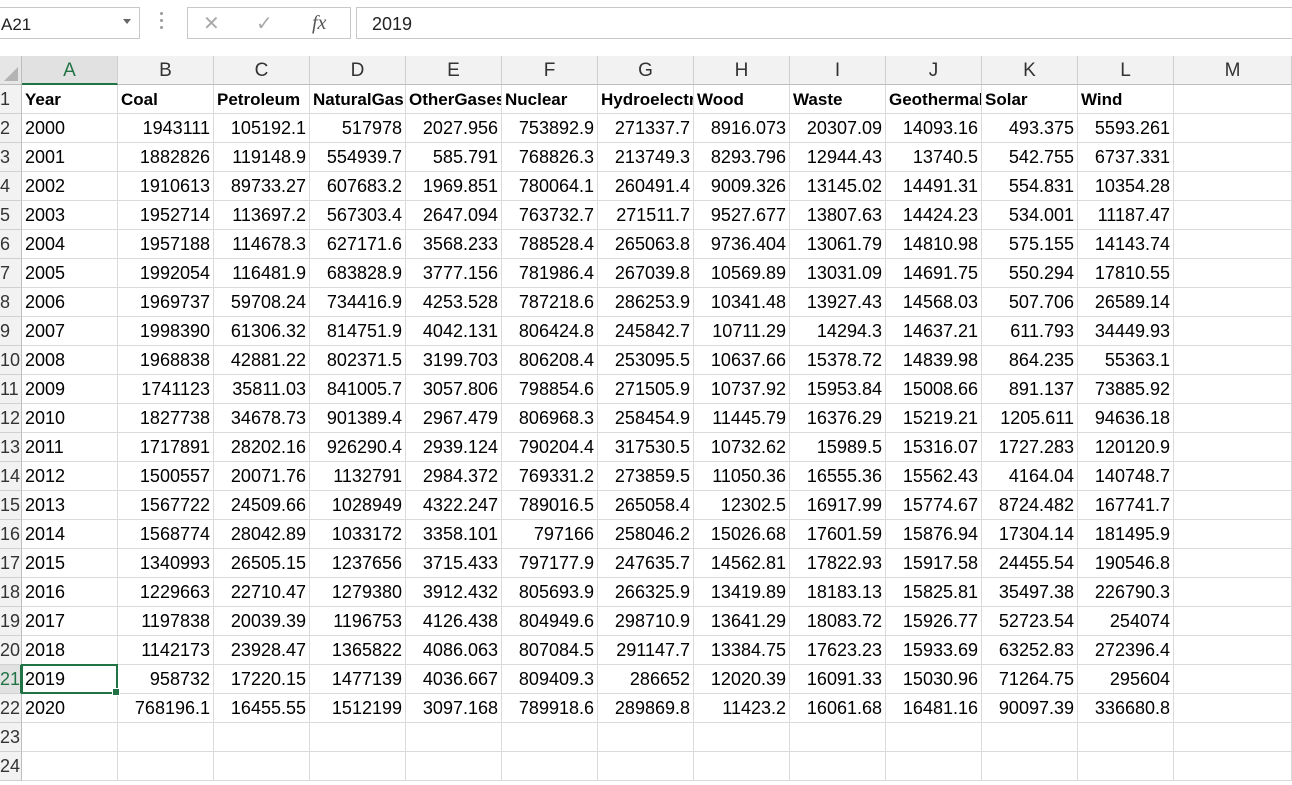  What do you see at coordinates (262, 99) in the screenshot?
I see `cell-c1: Petroleum` at bounding box center [262, 99].